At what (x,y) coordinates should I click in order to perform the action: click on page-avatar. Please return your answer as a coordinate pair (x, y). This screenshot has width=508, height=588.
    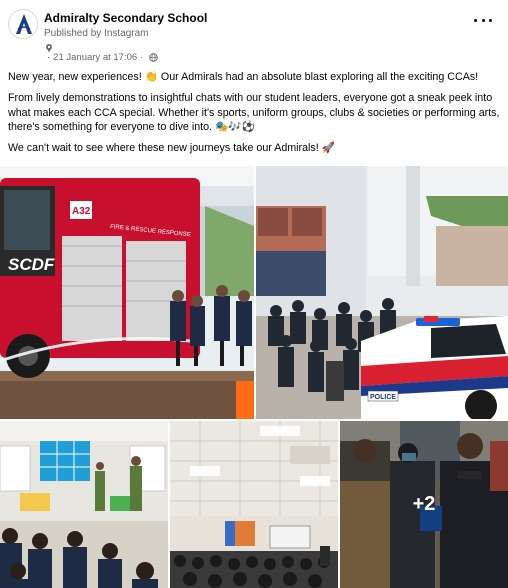
    Looking at the image, I should click on (23, 24).